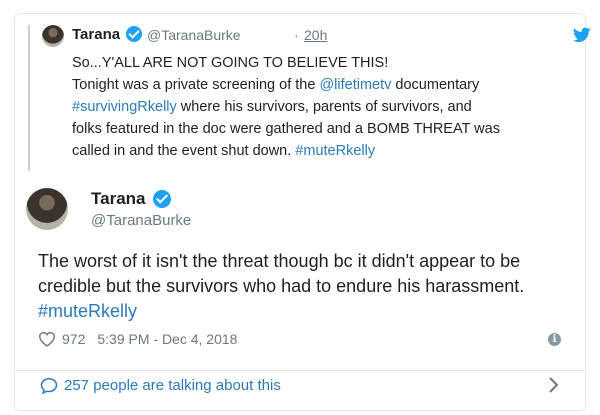 The height and width of the screenshot is (415, 600). I want to click on quoted-avatar, so click(53, 36).